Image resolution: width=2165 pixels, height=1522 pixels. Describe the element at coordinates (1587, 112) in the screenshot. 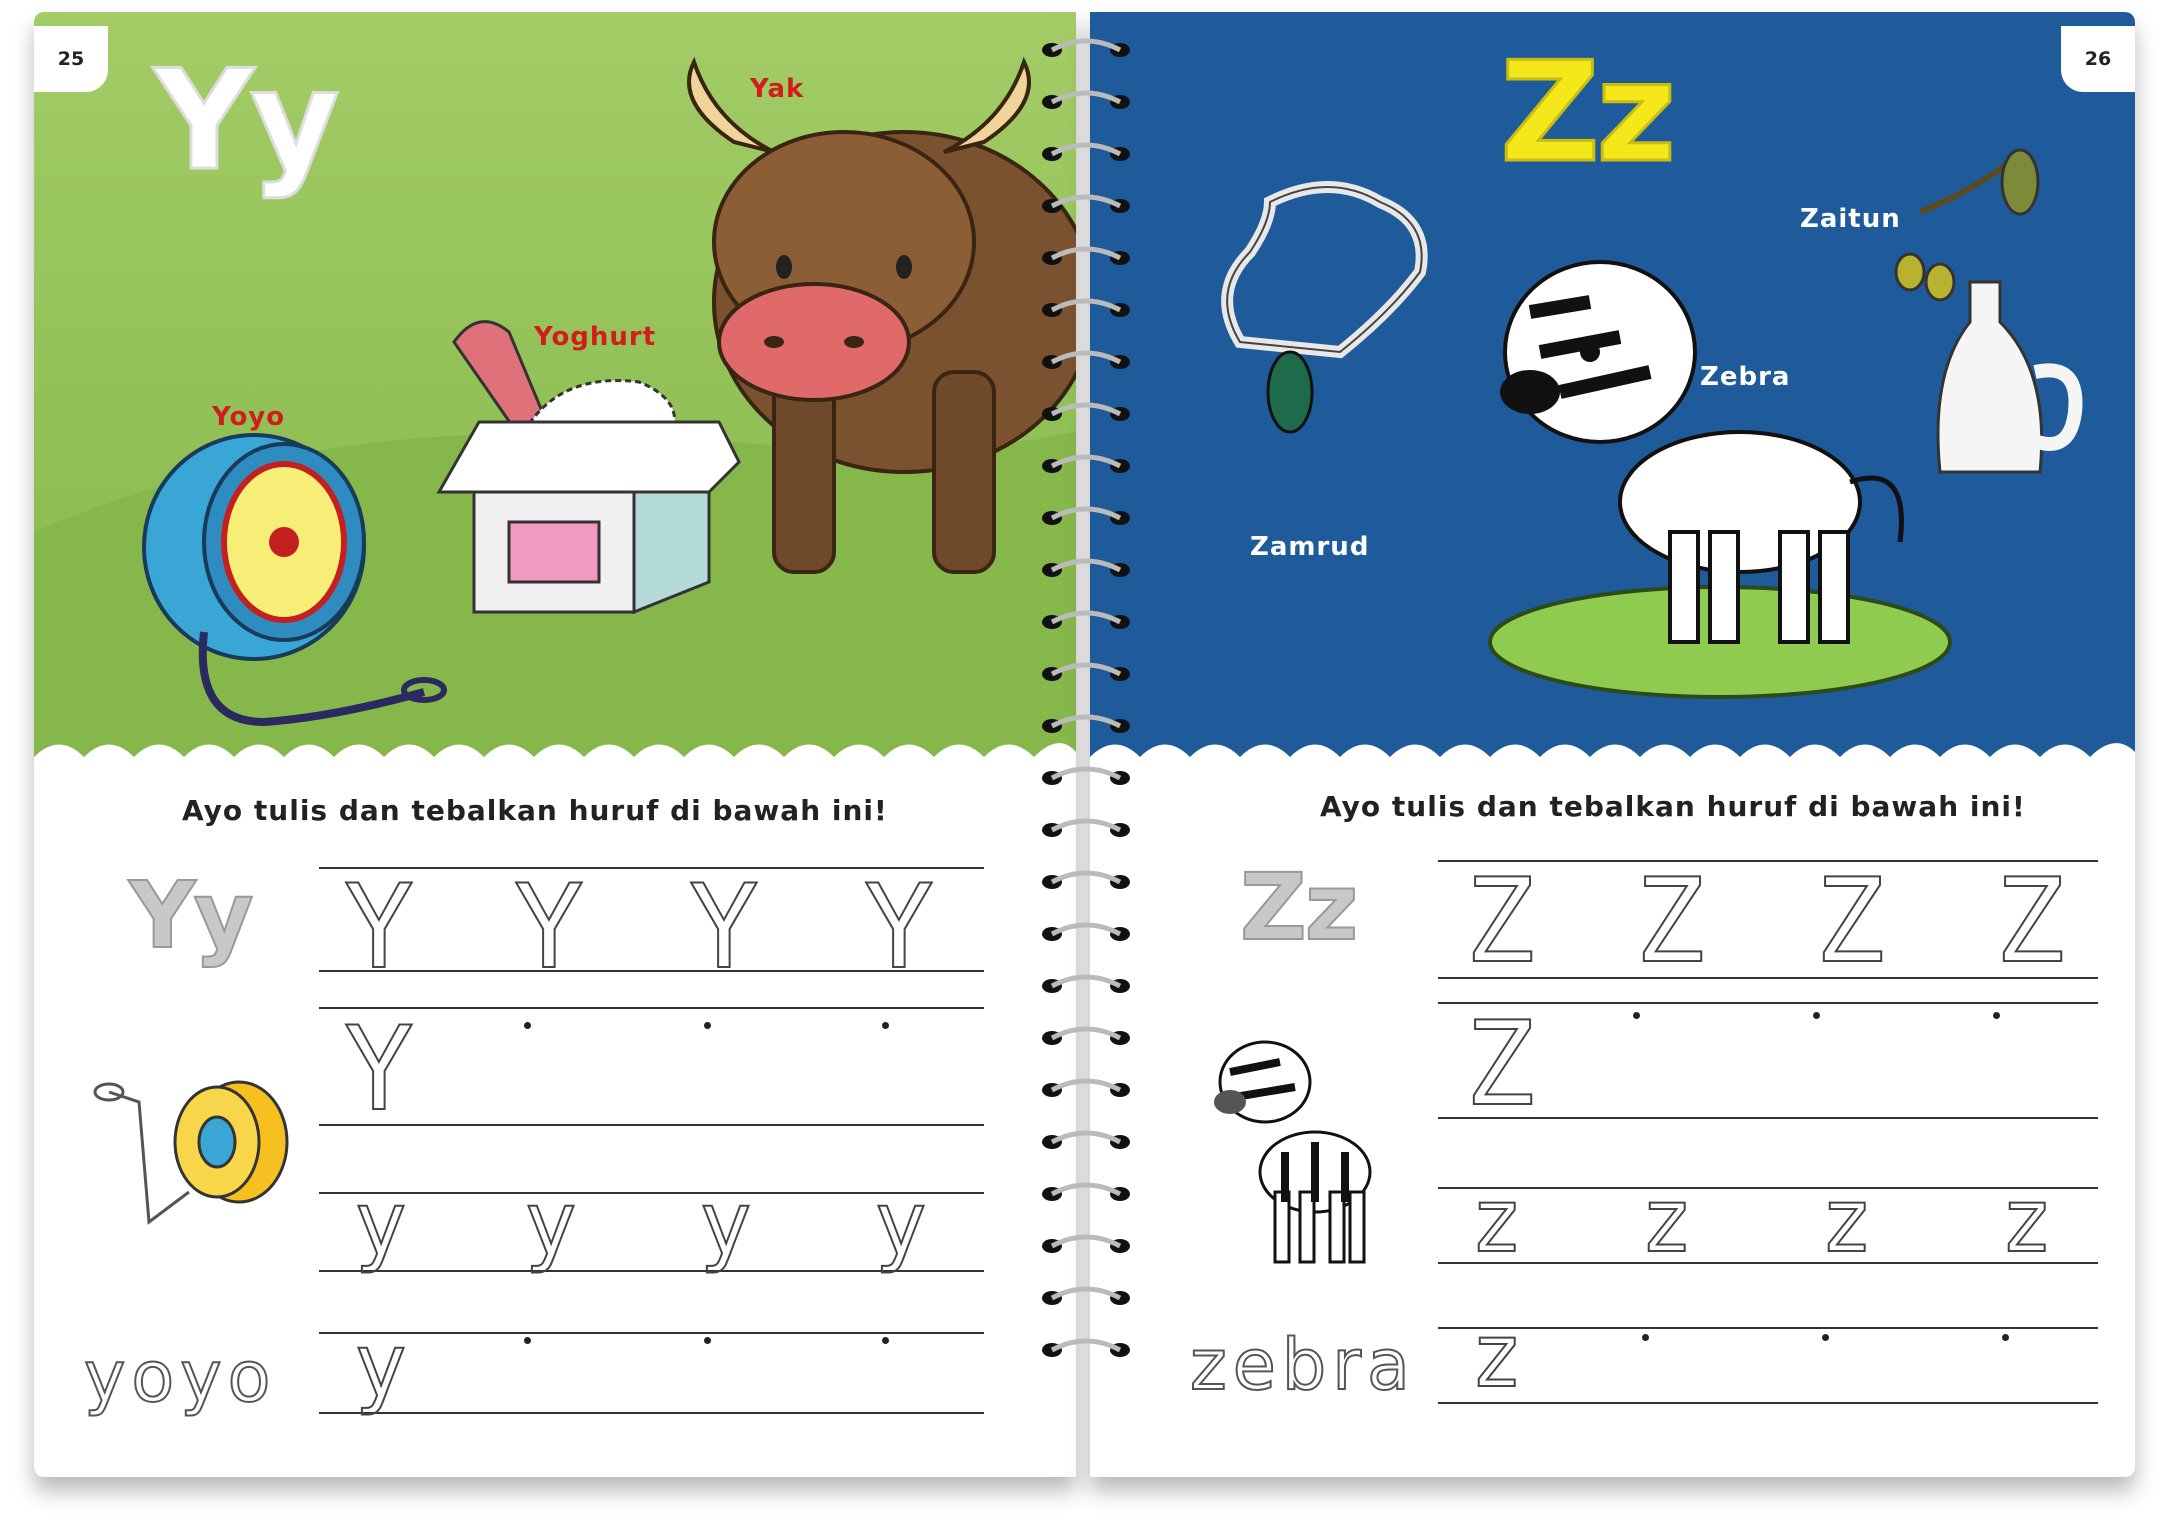

I see `big-letter-pair: Zz` at that location.